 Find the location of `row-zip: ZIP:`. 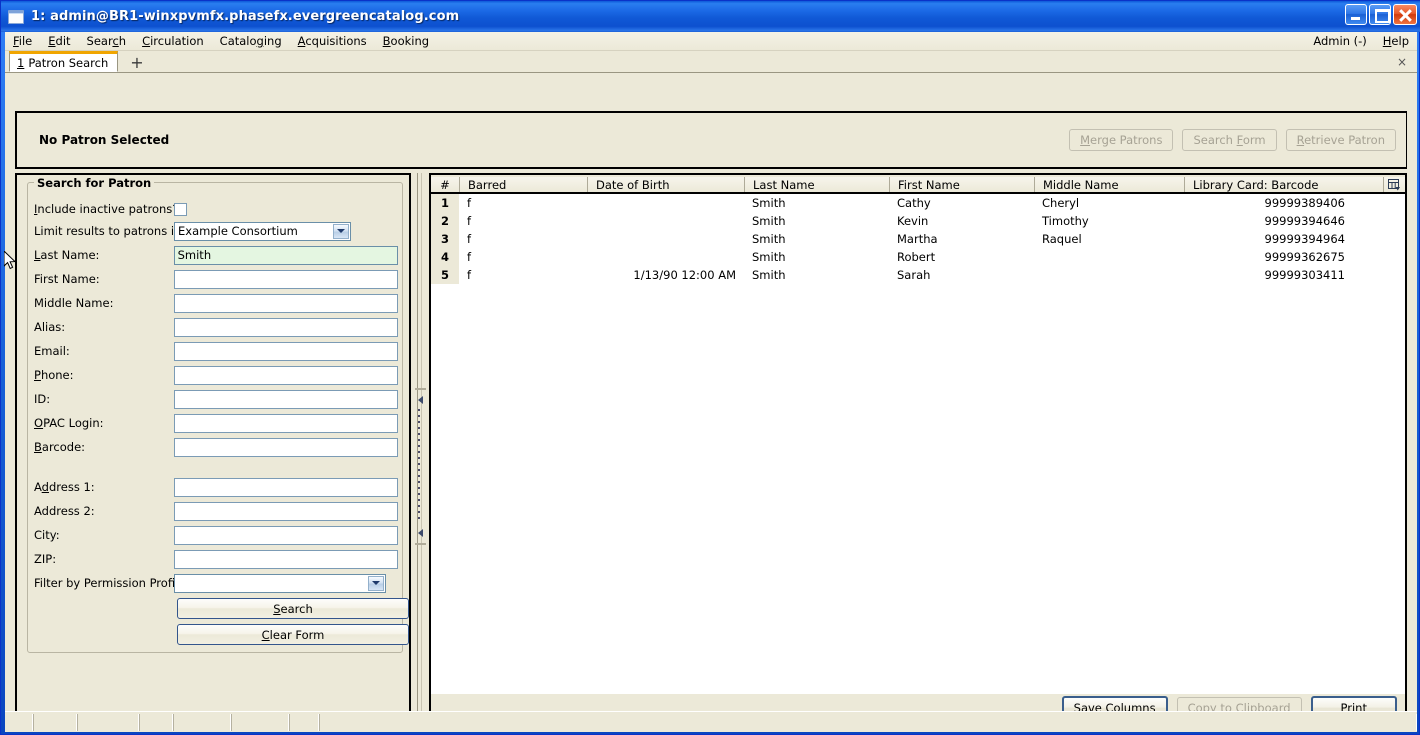

row-zip: ZIP: is located at coordinates (216, 559).